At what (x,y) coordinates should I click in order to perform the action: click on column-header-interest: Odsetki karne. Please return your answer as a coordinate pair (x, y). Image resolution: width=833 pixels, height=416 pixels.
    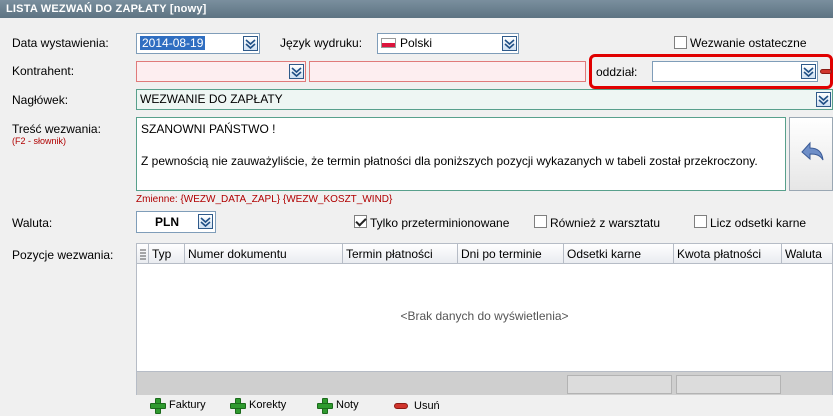
    Looking at the image, I should click on (619, 254).